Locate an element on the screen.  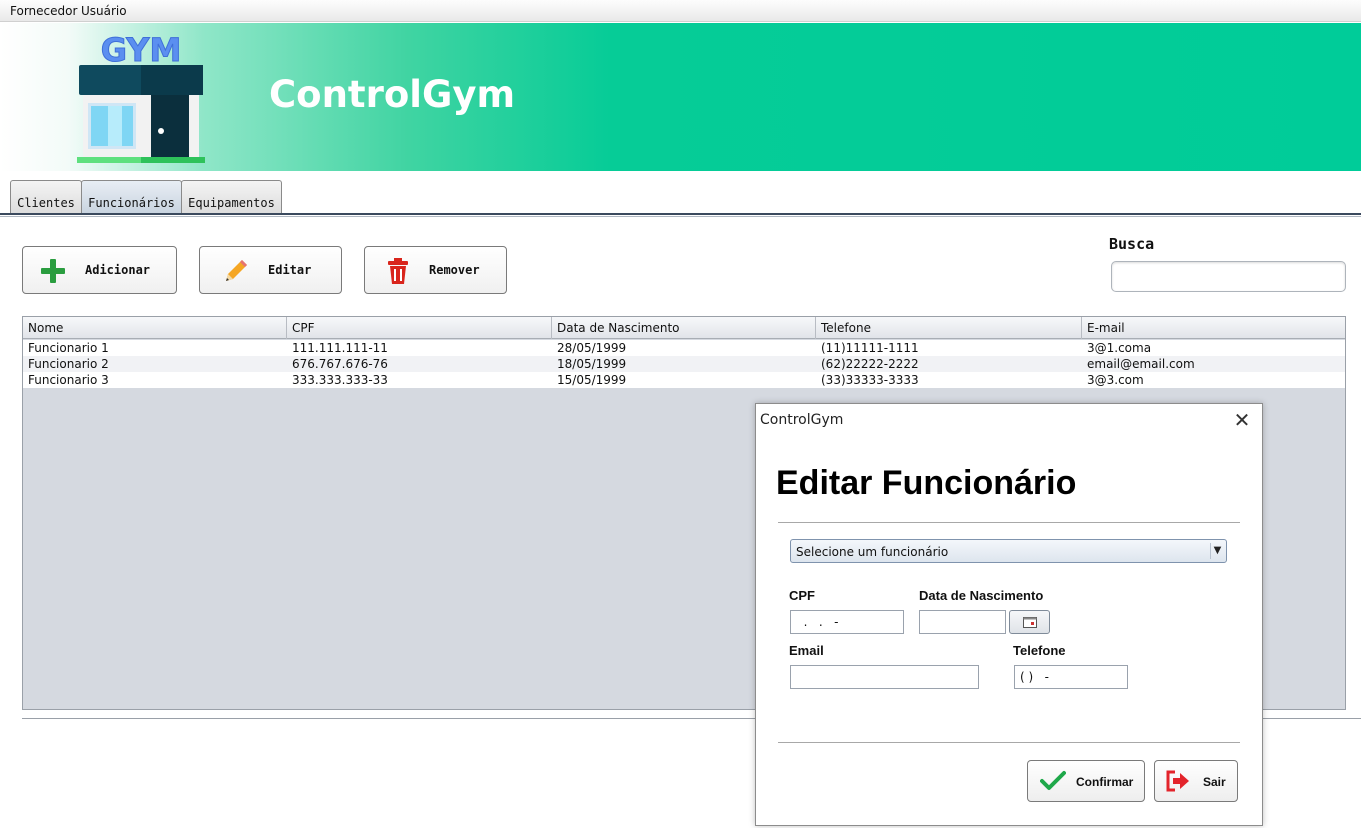
cpf-field-value: . . - is located at coordinates (817, 622).